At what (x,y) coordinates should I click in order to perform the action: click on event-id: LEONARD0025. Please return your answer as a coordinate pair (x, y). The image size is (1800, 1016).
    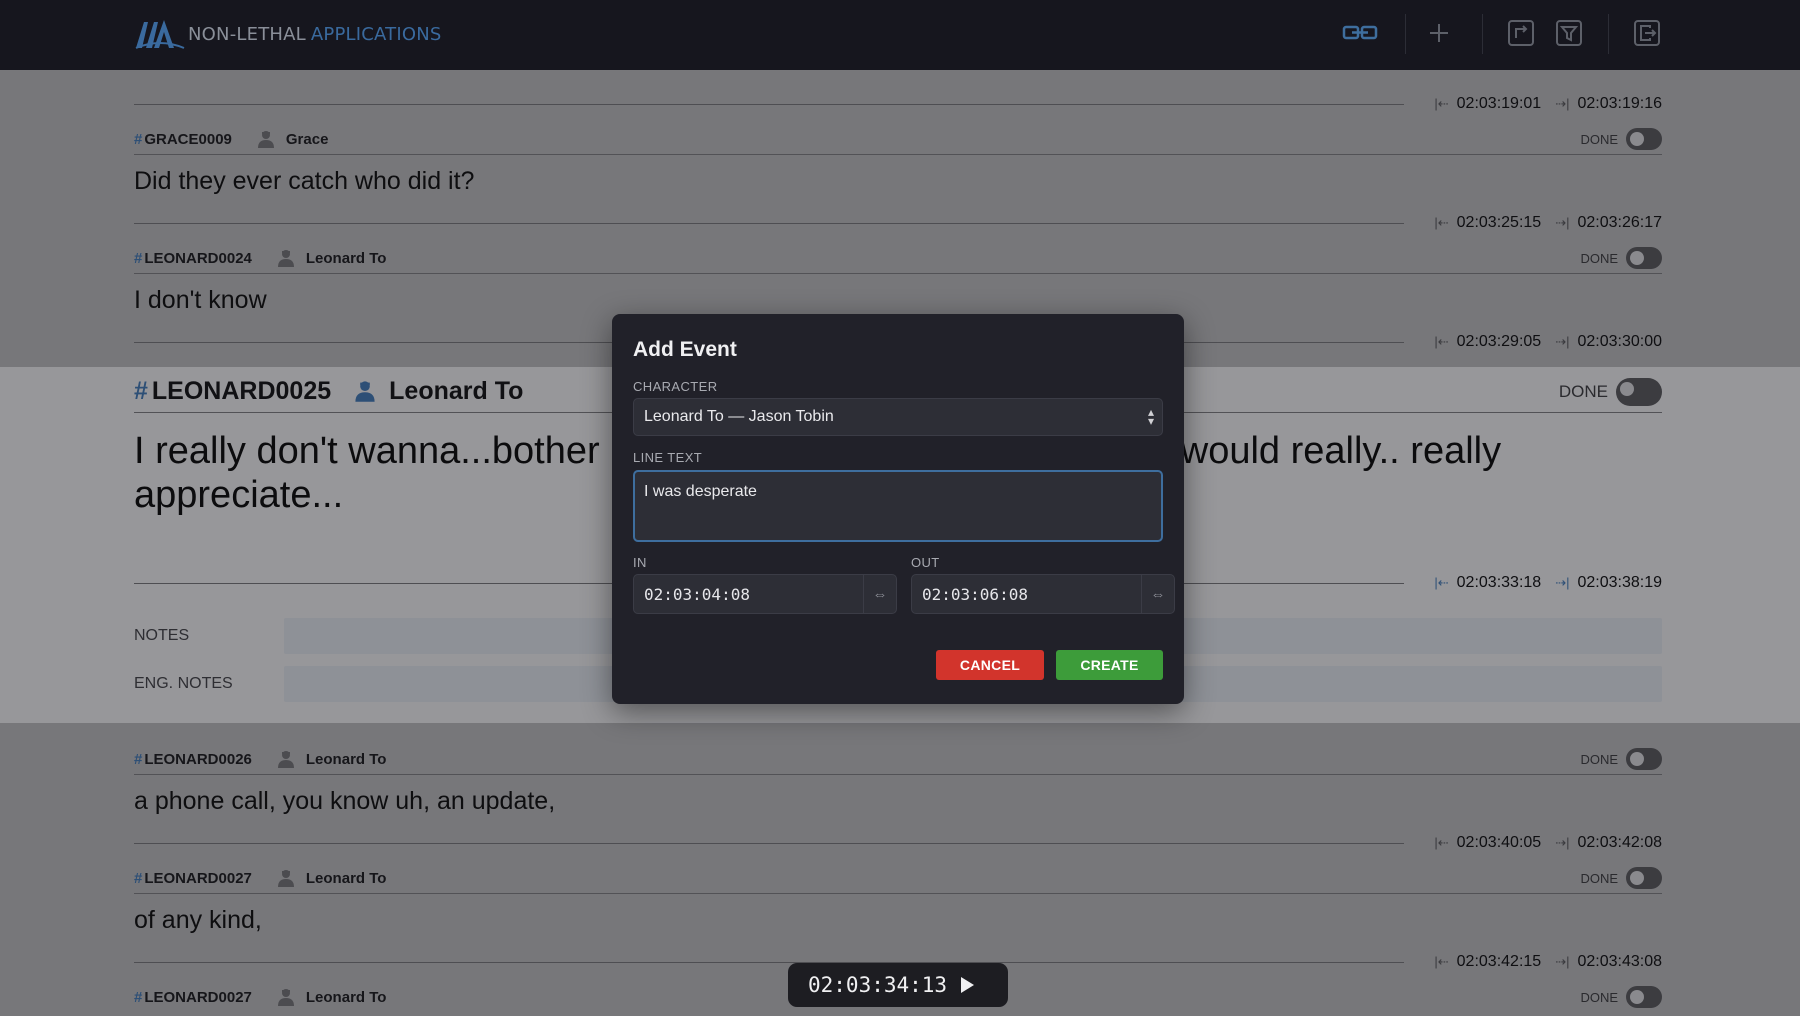
    Looking at the image, I should click on (241, 391).